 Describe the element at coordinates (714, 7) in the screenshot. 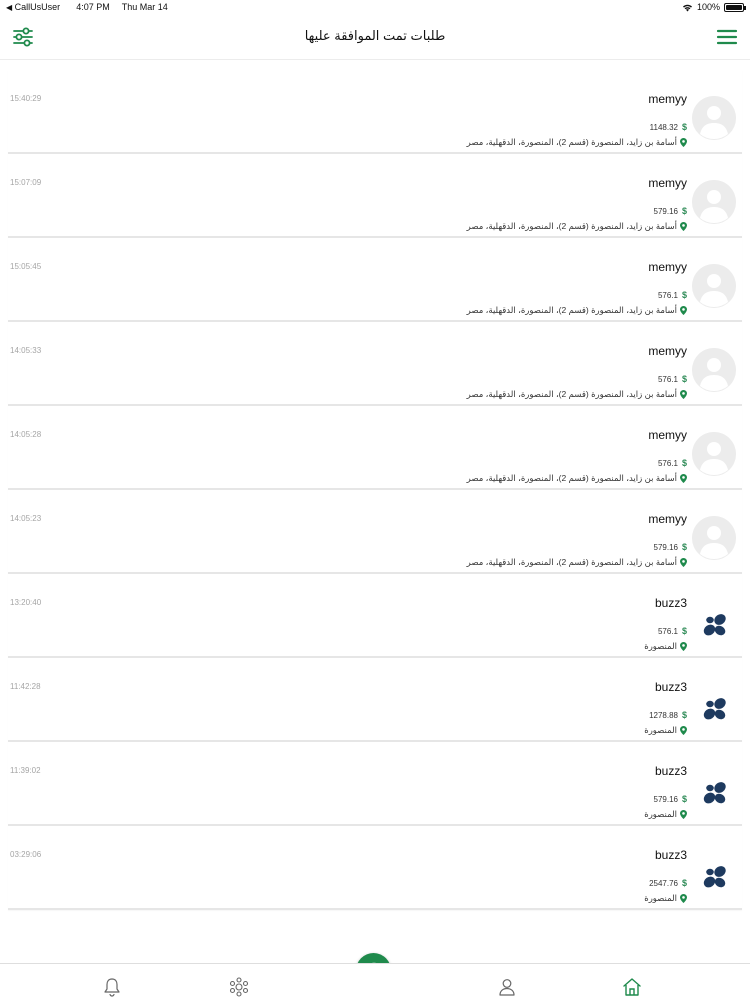

I see `status-right: 100%` at that location.